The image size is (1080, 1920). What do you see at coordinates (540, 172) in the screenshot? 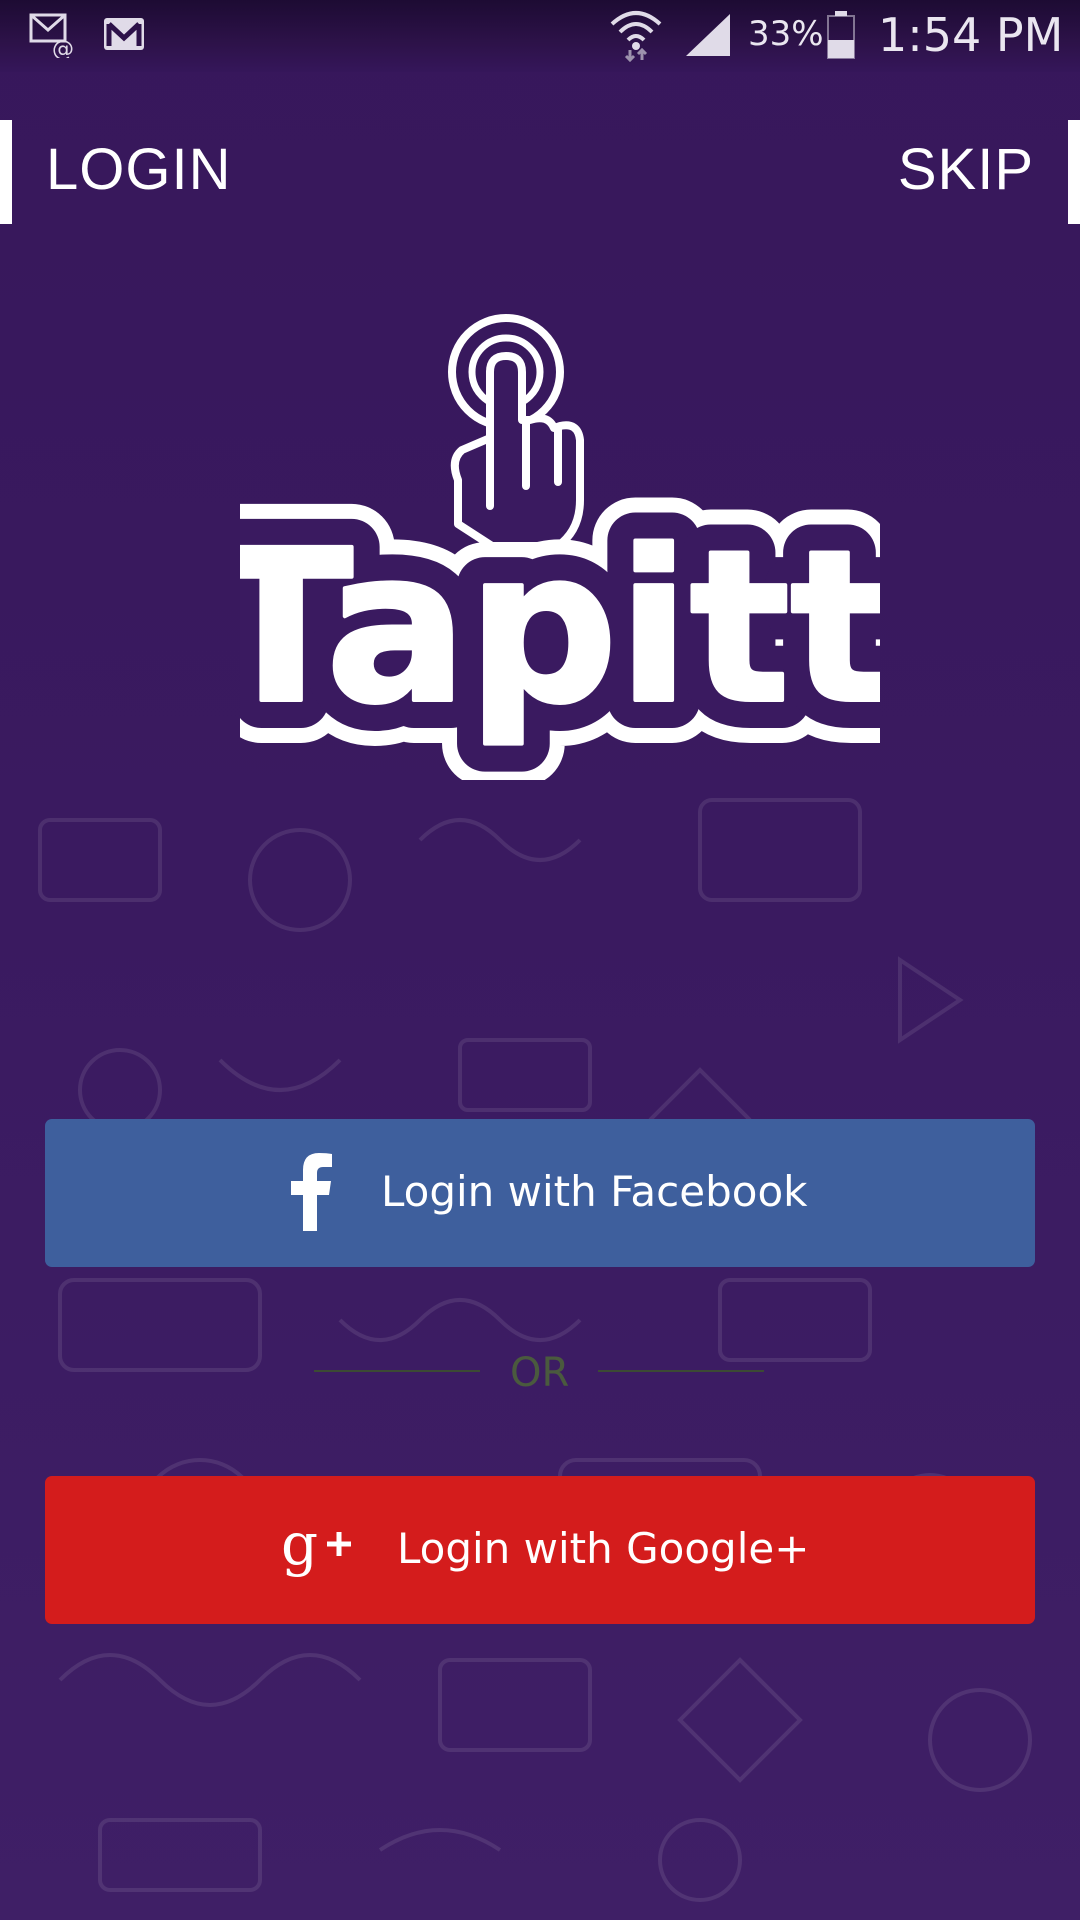
I see `header-bar: LOGIN SKIP` at bounding box center [540, 172].